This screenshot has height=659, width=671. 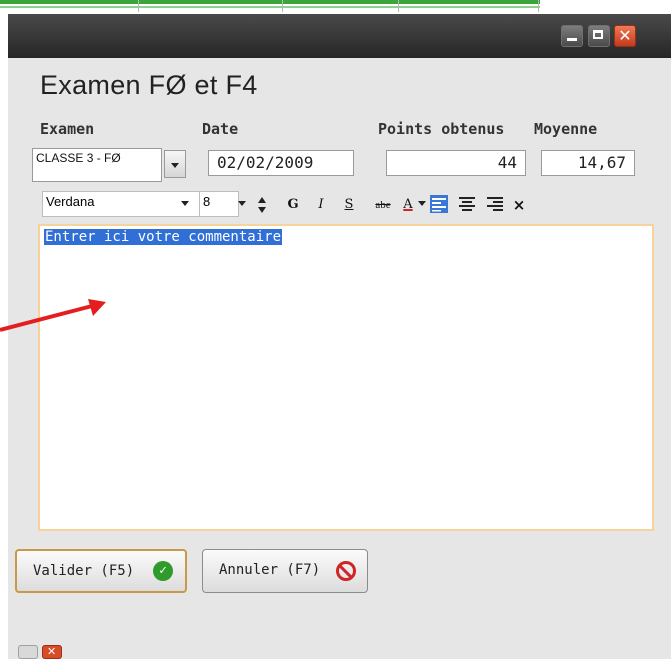 I want to click on align-right-icon, so click(x=495, y=204).